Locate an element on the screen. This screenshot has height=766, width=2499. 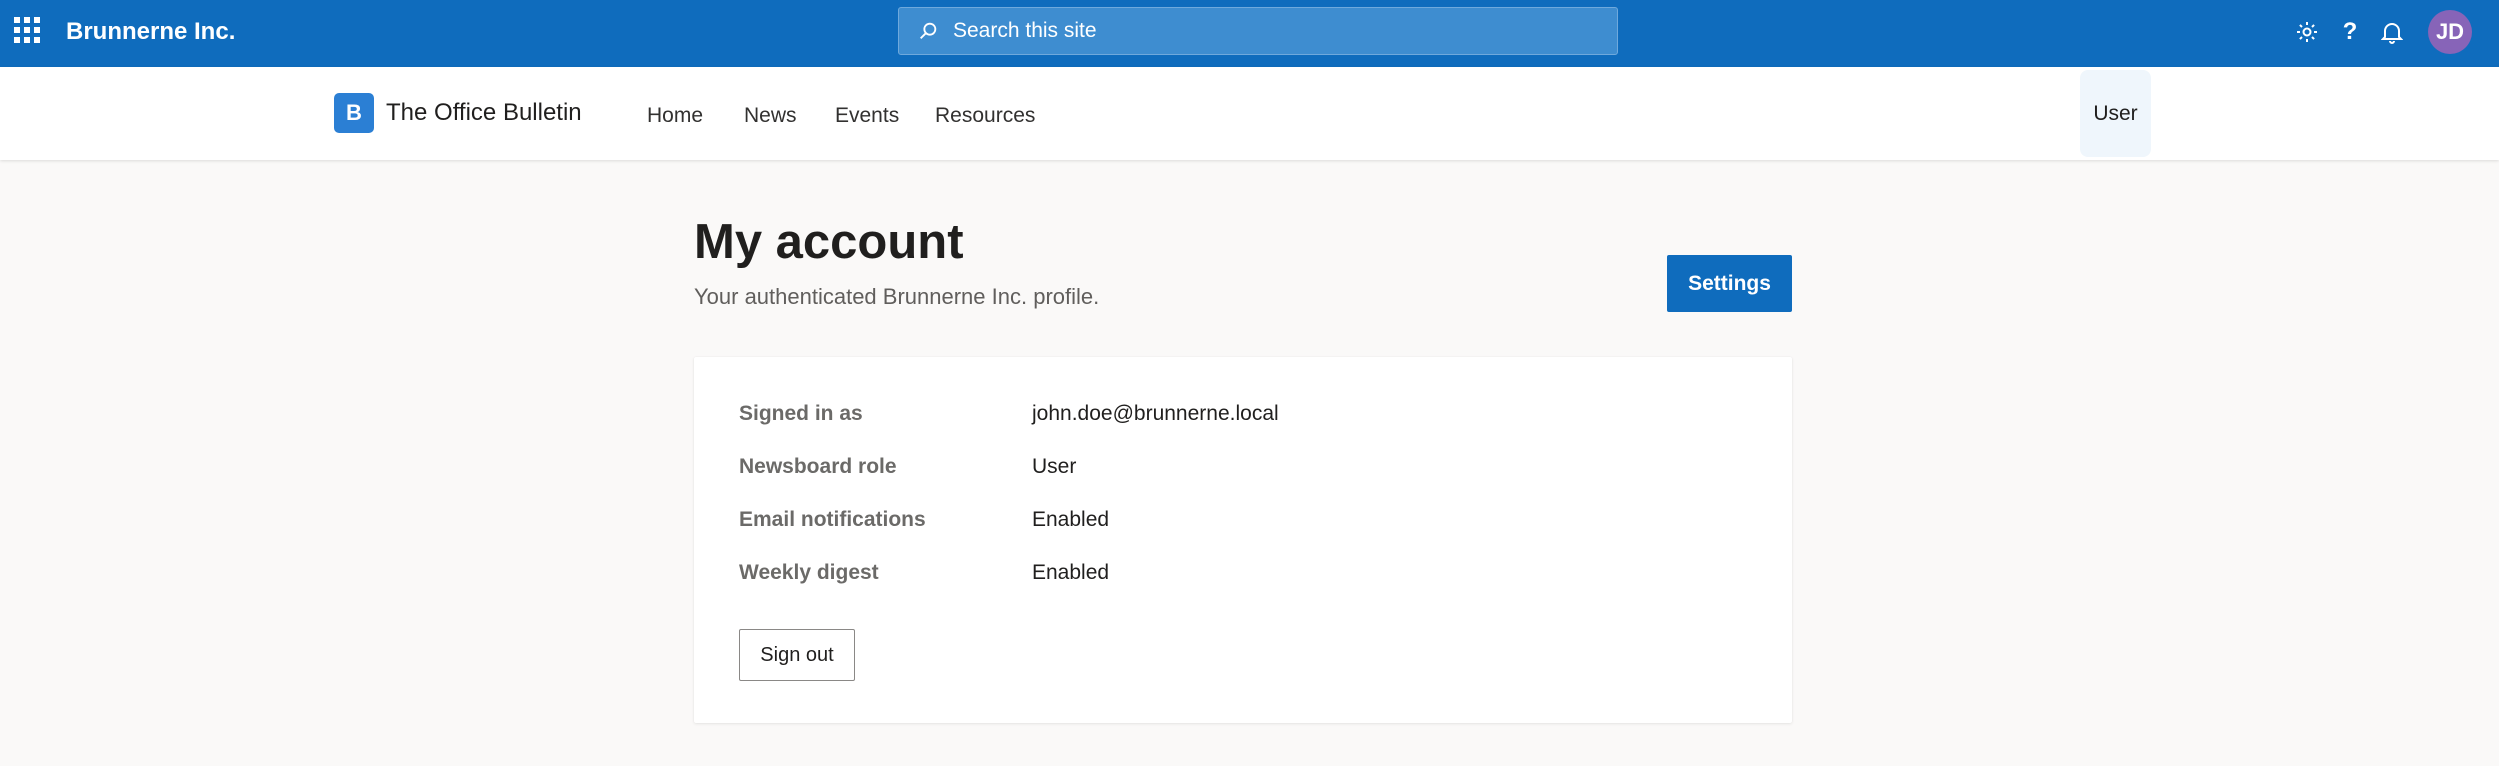
detail-value: User is located at coordinates (1054, 466).